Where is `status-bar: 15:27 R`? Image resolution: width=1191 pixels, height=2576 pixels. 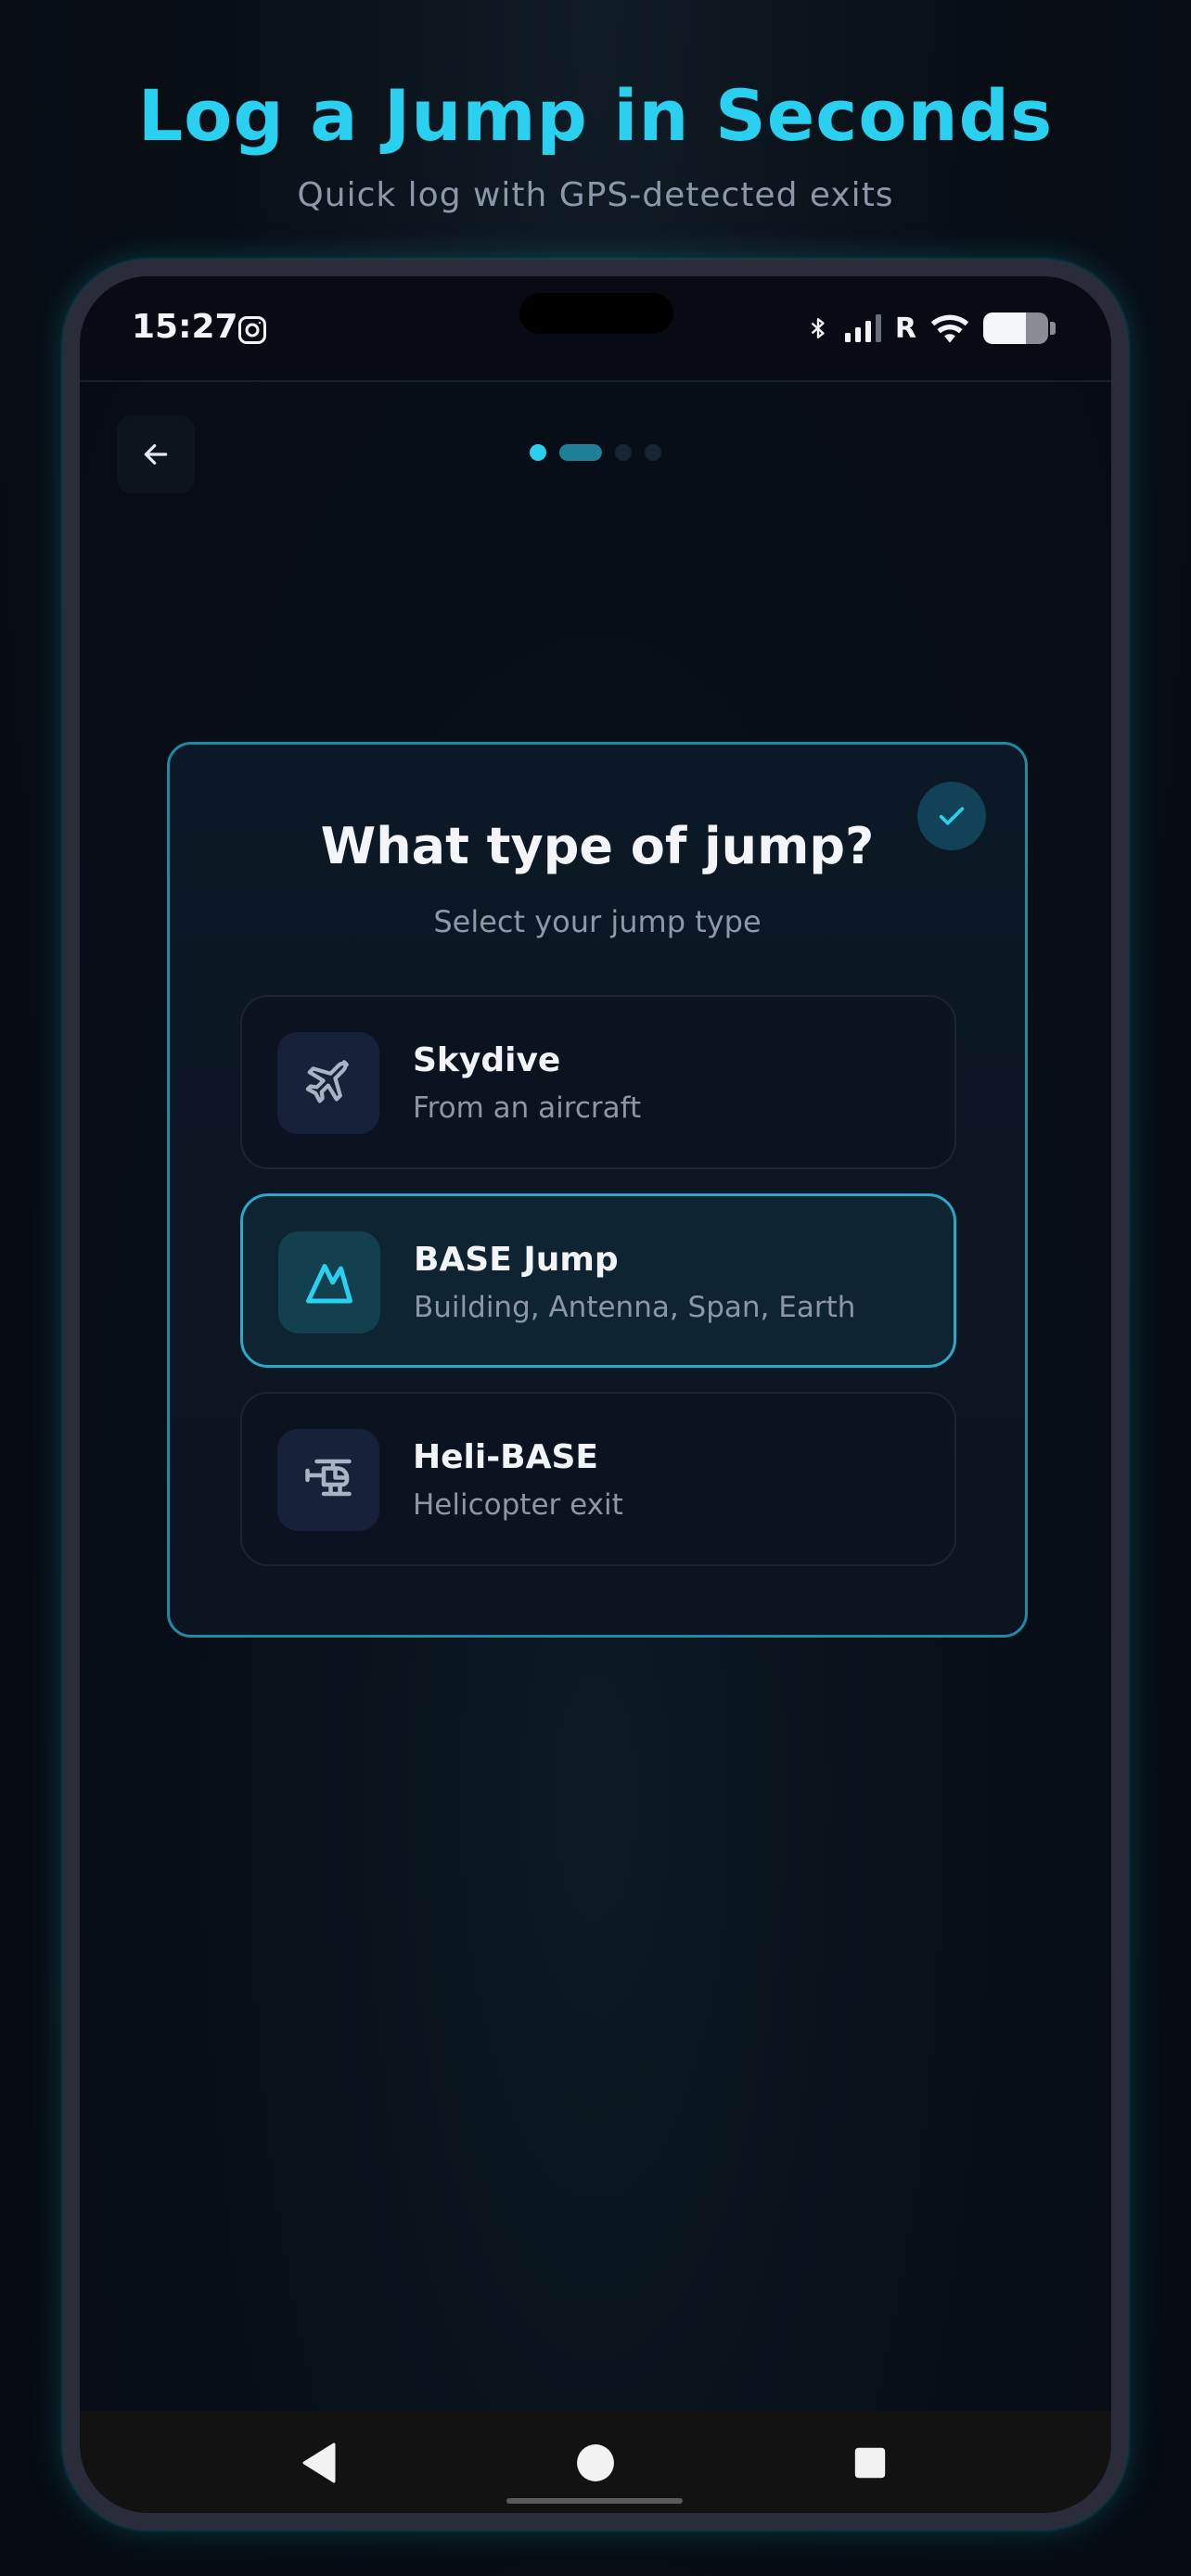
status-bar: 15:27 R is located at coordinates (595, 329).